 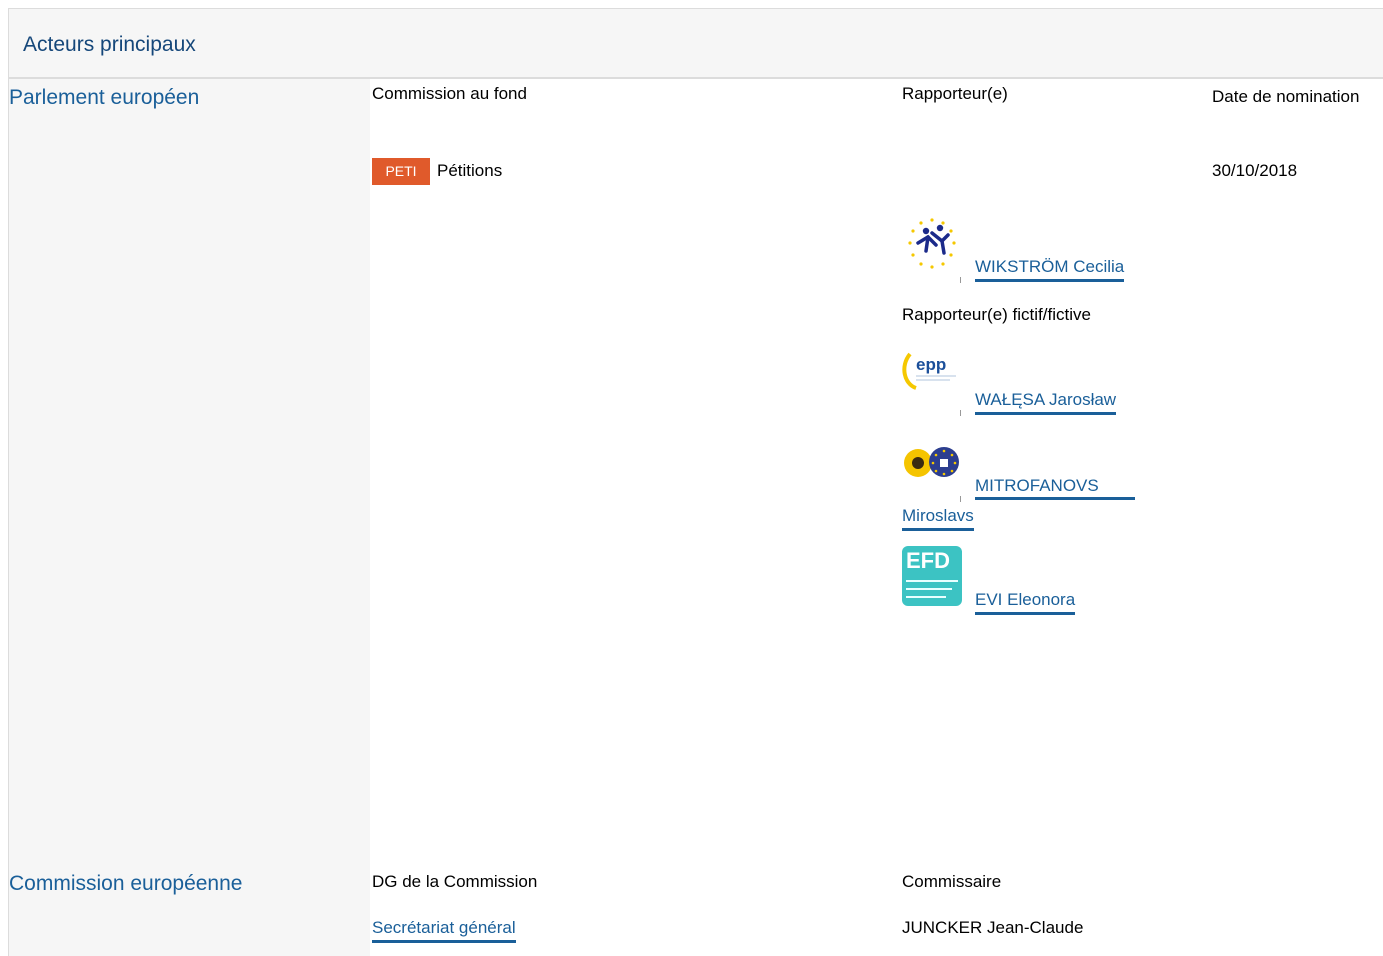 What do you see at coordinates (993, 927) in the screenshot?
I see `commissioner-name: JUNCKER Jean-Claude` at bounding box center [993, 927].